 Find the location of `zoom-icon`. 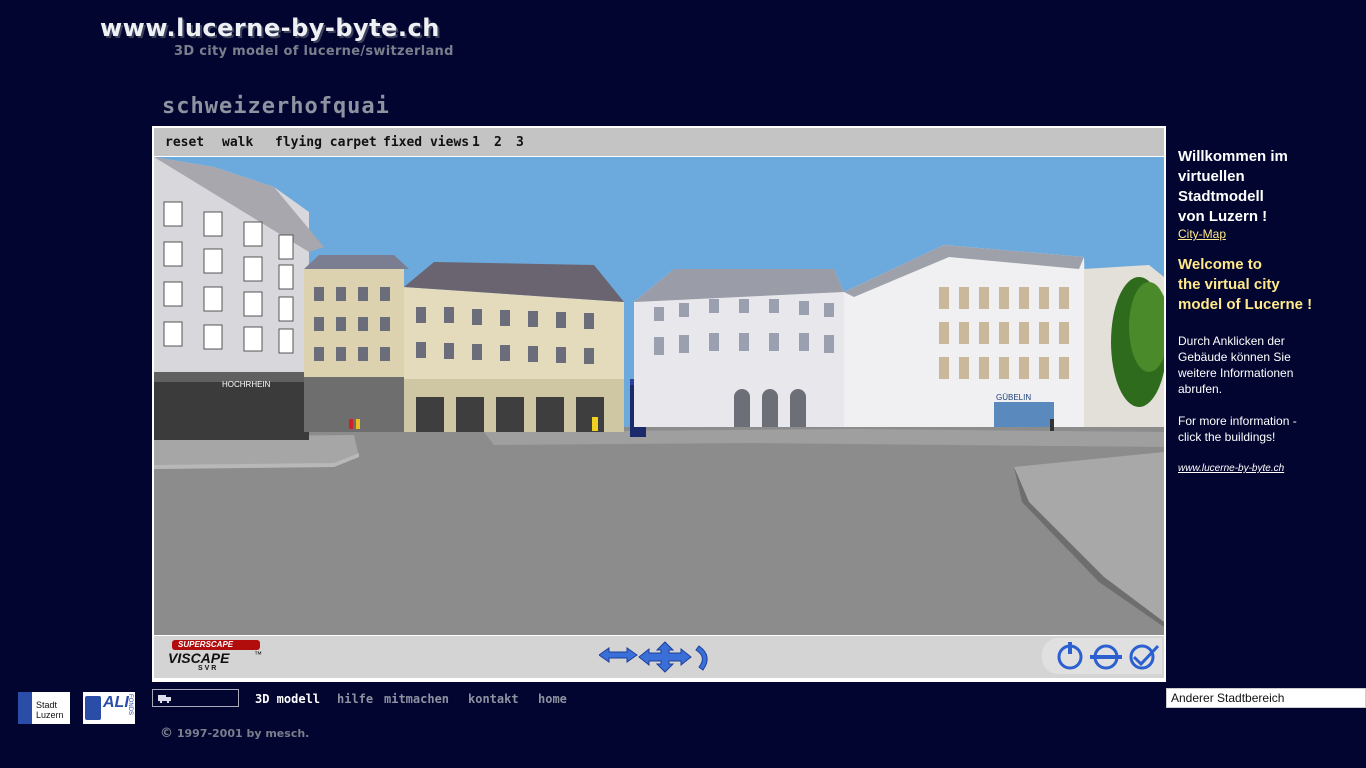

zoom-icon is located at coordinates (1106, 657).